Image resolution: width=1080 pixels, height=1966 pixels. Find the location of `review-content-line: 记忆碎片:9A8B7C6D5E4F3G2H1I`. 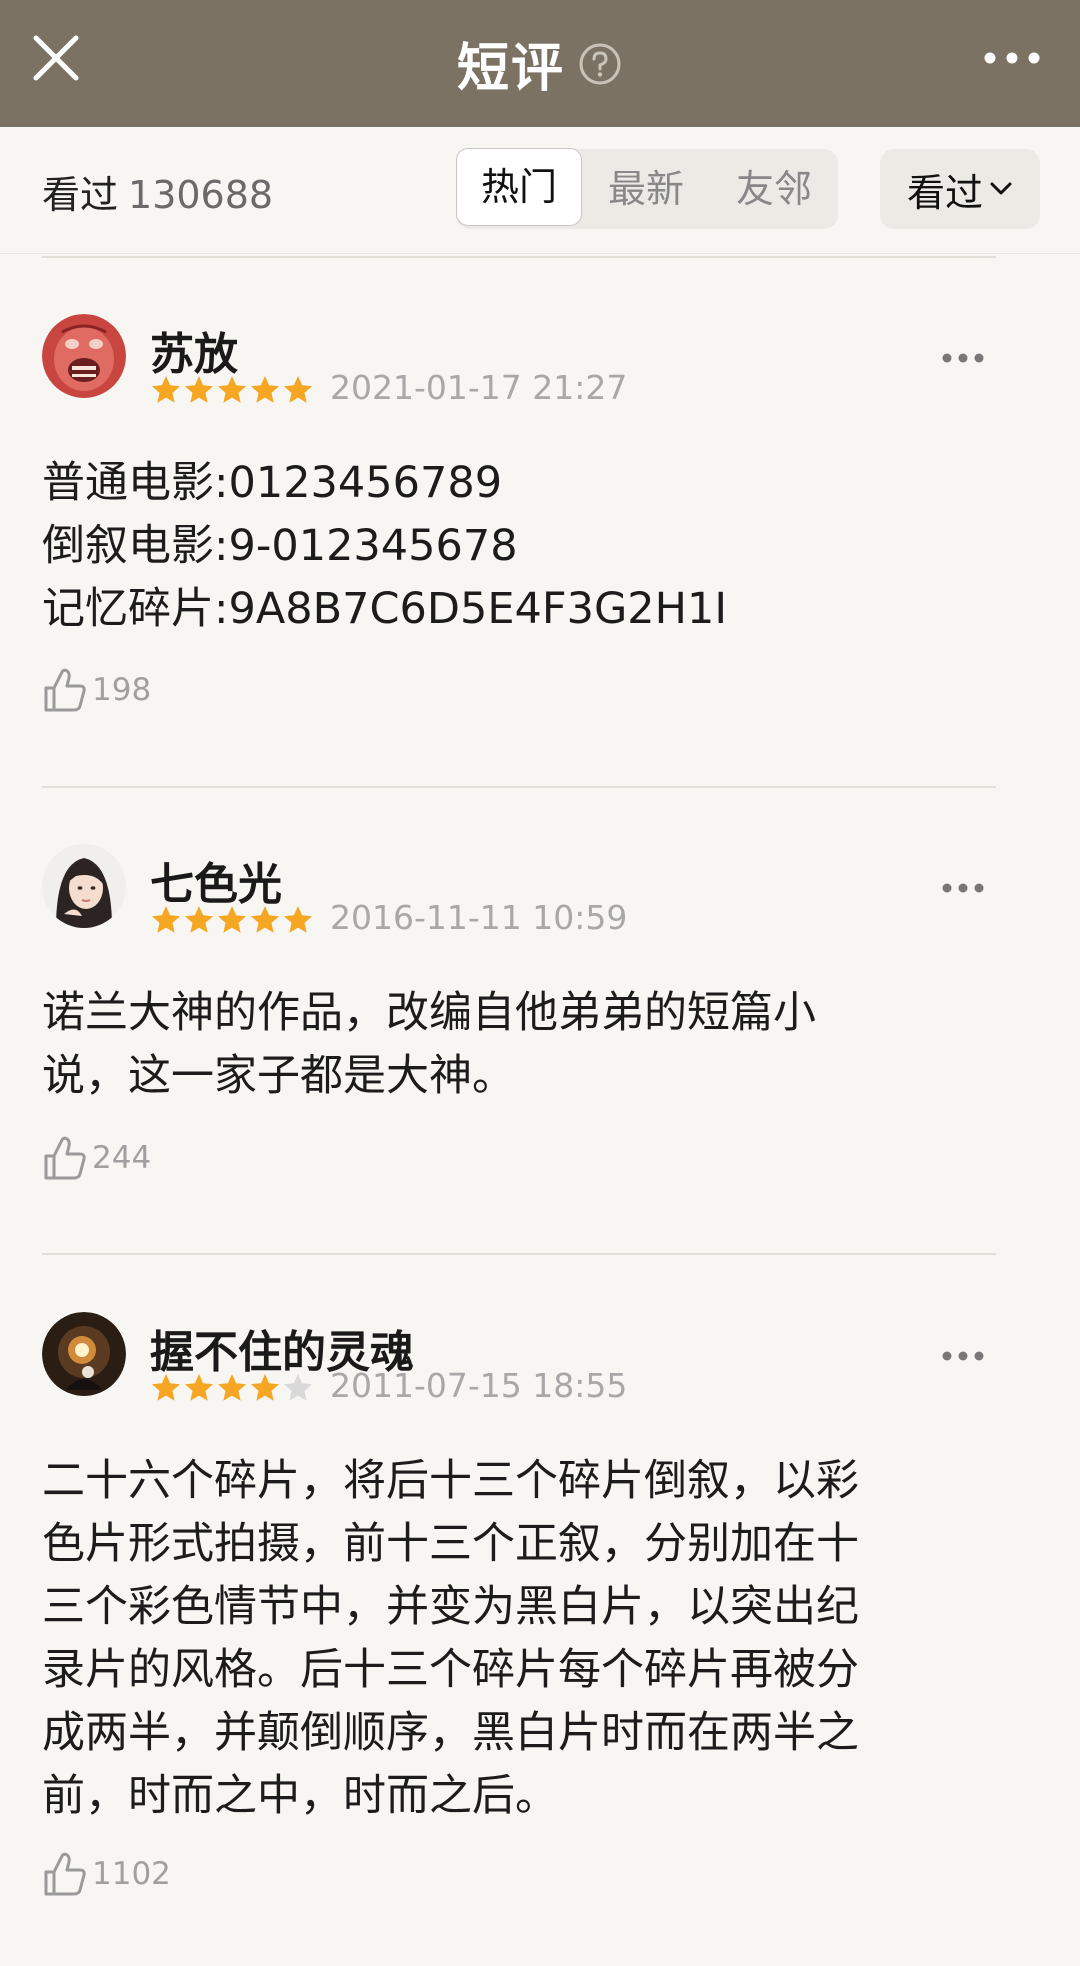

review-content-line: 记忆碎片:9A8B7C6D5E4F3G2H1I is located at coordinates (384, 609).